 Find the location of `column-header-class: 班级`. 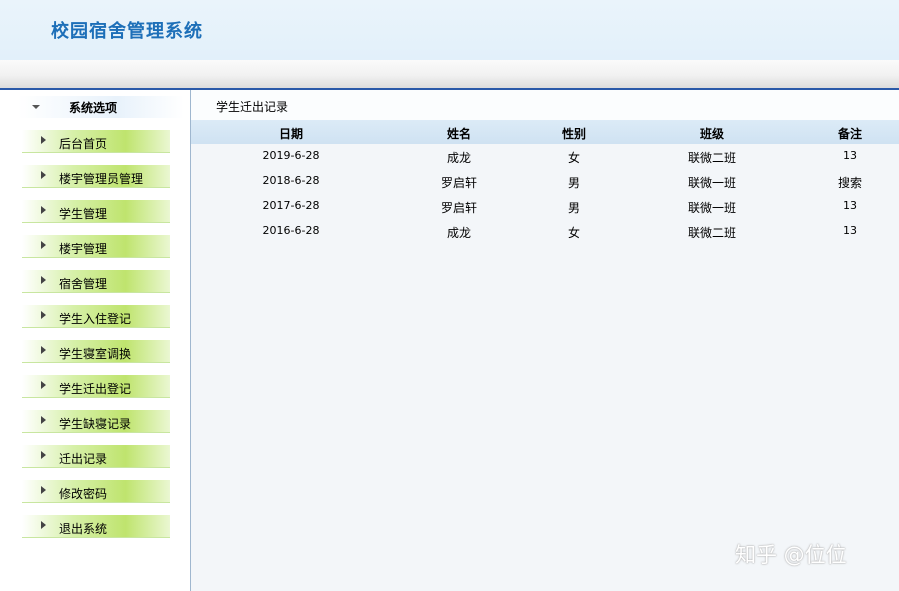

column-header-class: 班级 is located at coordinates (712, 134).